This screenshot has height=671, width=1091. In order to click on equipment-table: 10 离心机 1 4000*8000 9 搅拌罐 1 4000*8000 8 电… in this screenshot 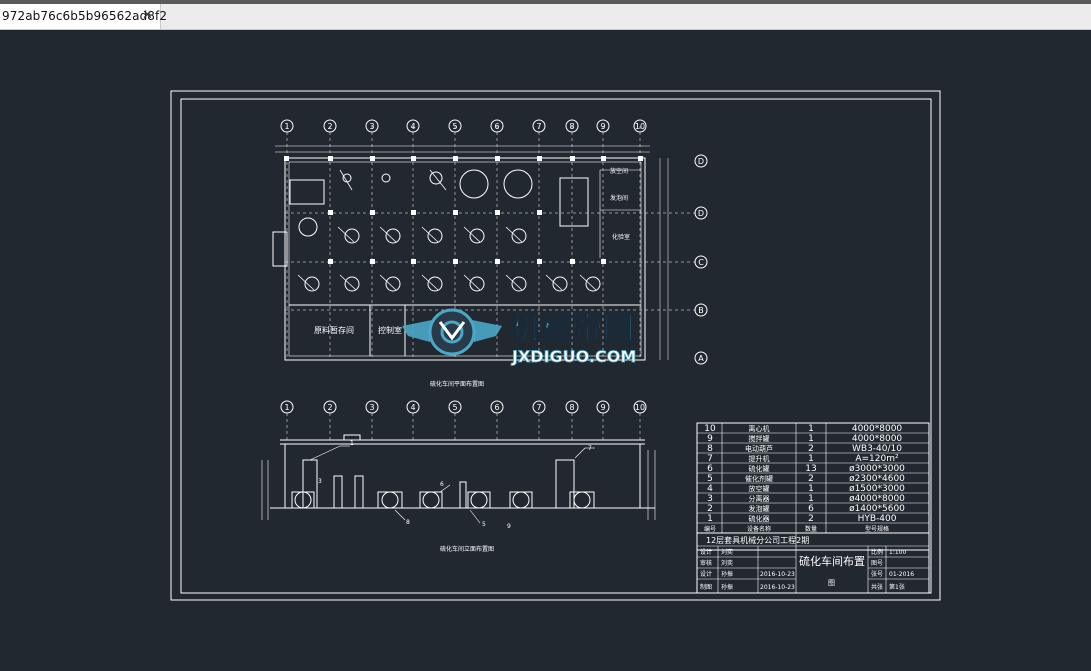, I will do `click(813, 486)`.